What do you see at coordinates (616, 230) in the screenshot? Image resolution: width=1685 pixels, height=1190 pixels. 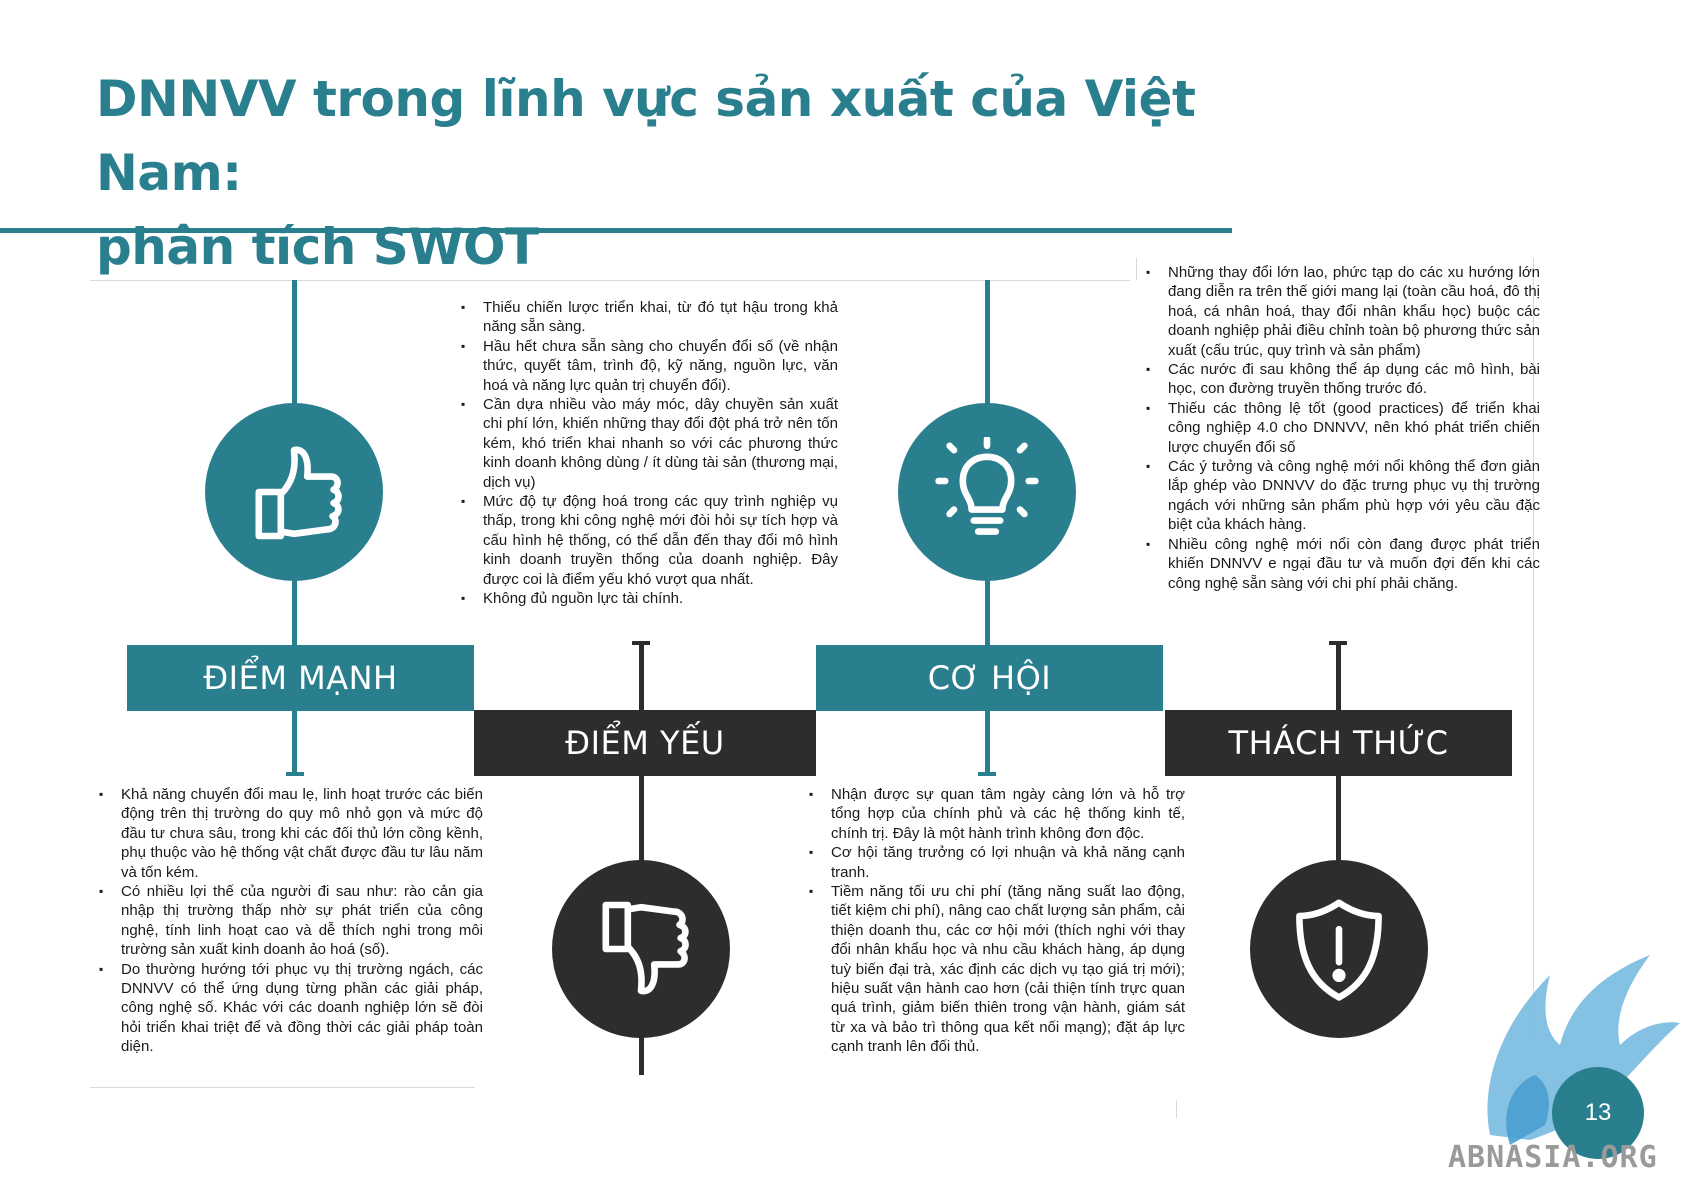 I see `title-underline` at bounding box center [616, 230].